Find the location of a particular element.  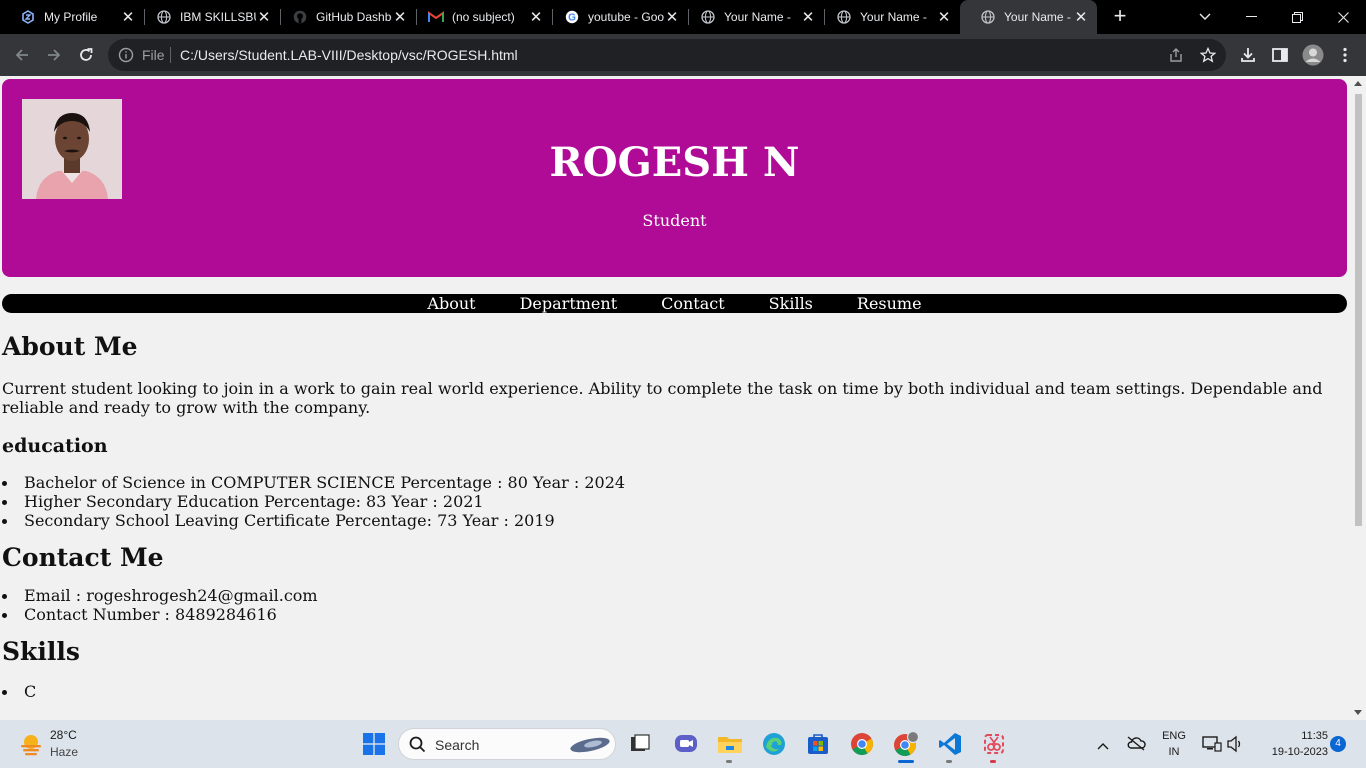

tab-github-dashboard: GitHub Dashboard ✕ is located at coordinates (344, 17).